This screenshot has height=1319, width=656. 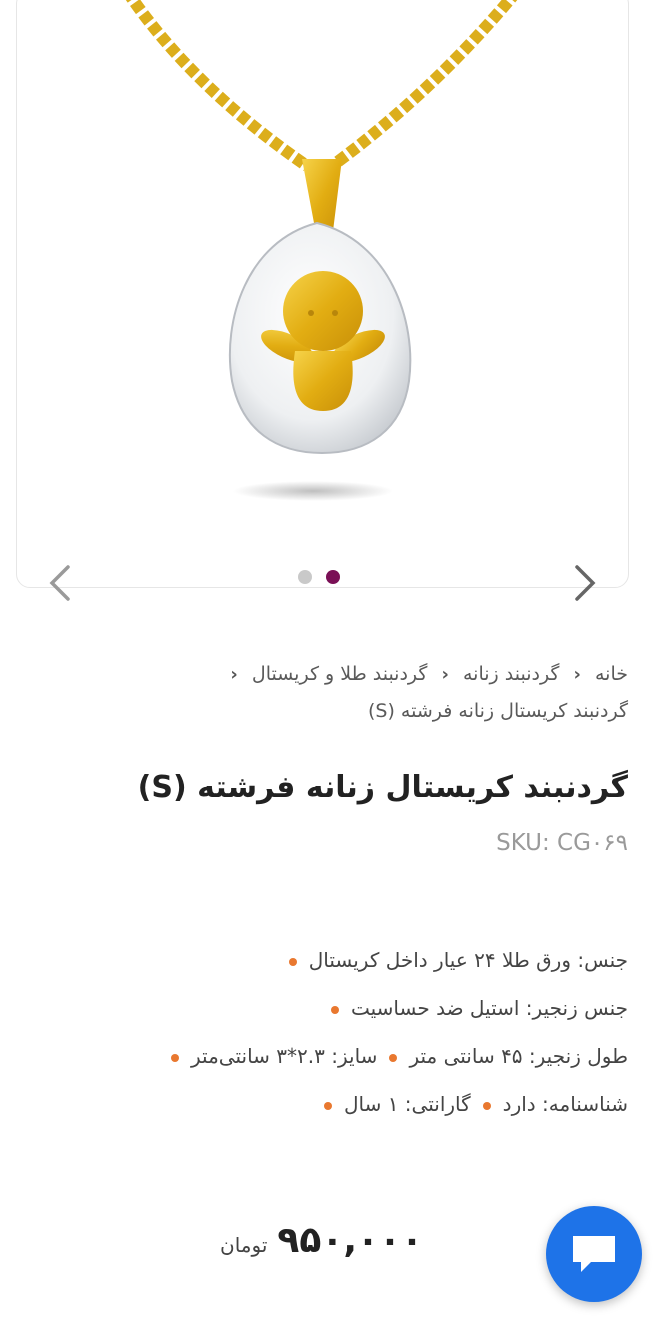 I want to click on prev-image-button, so click(x=60, y=583).